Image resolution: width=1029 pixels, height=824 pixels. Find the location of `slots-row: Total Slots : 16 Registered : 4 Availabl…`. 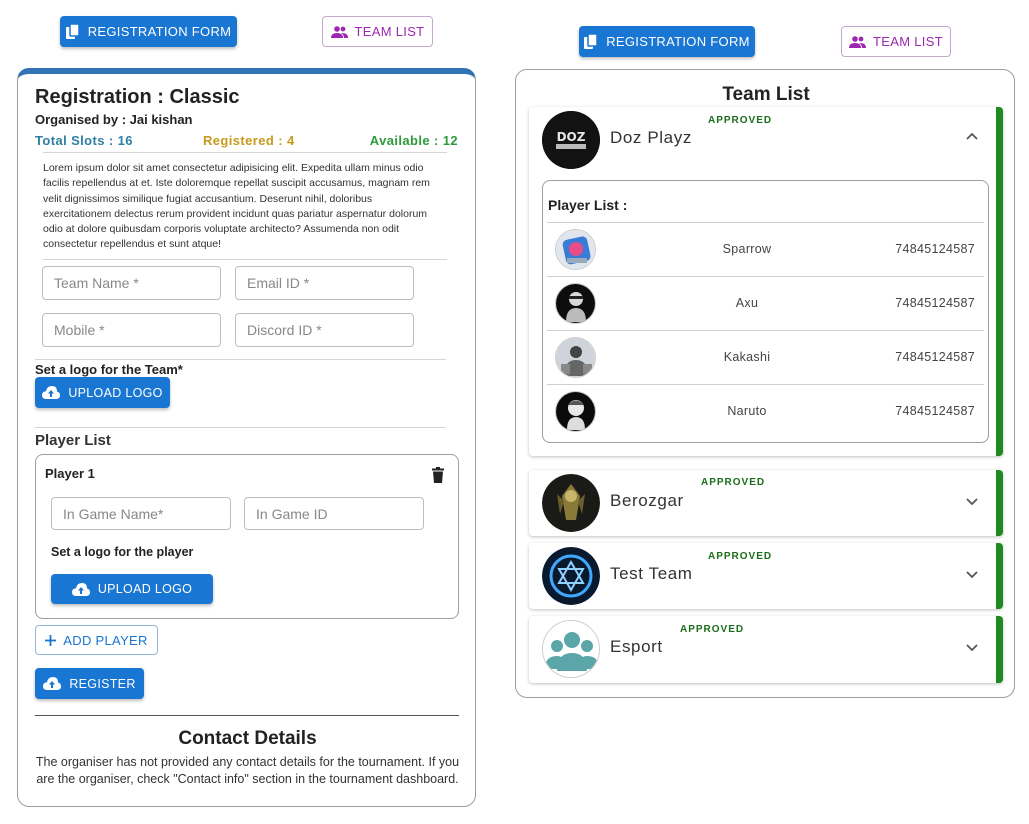

slots-row: Total Slots : 16 Registered : 4 Availabl… is located at coordinates (246, 141).